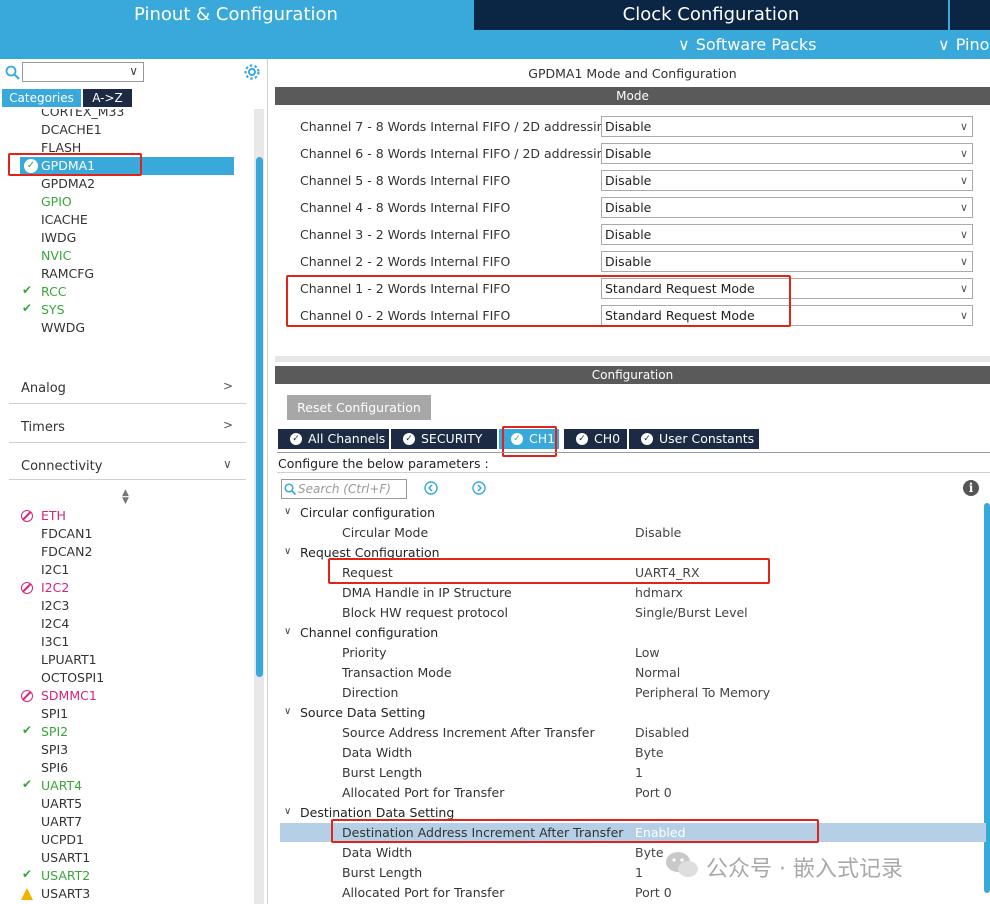 This screenshot has height=904, width=990. I want to click on mode-select-ch3: Disable ∨, so click(787, 234).